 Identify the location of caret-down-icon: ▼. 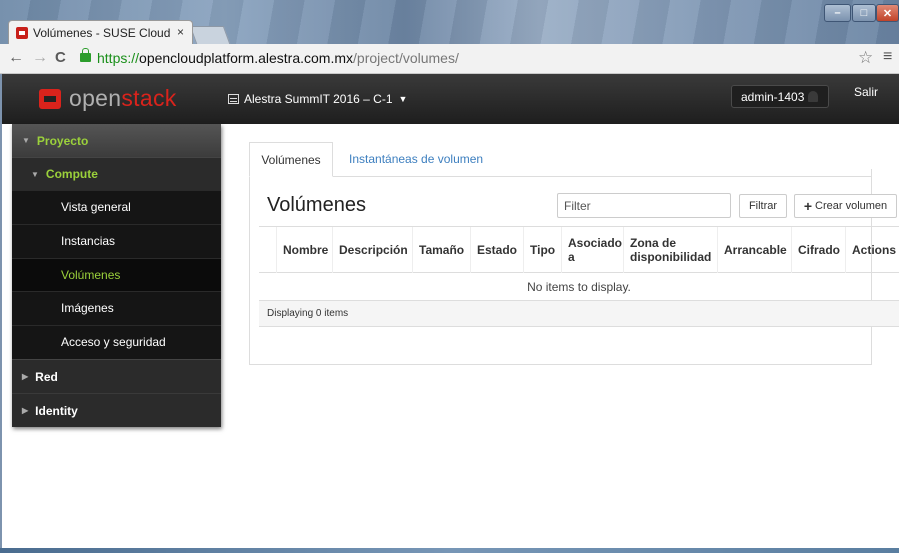
(403, 99).